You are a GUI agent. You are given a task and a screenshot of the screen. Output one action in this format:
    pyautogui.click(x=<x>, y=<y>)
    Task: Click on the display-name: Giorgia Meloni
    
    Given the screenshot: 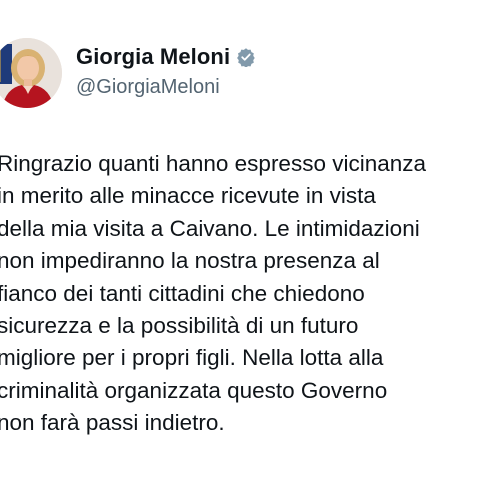 What is the action you would take?
    pyautogui.click(x=153, y=57)
    